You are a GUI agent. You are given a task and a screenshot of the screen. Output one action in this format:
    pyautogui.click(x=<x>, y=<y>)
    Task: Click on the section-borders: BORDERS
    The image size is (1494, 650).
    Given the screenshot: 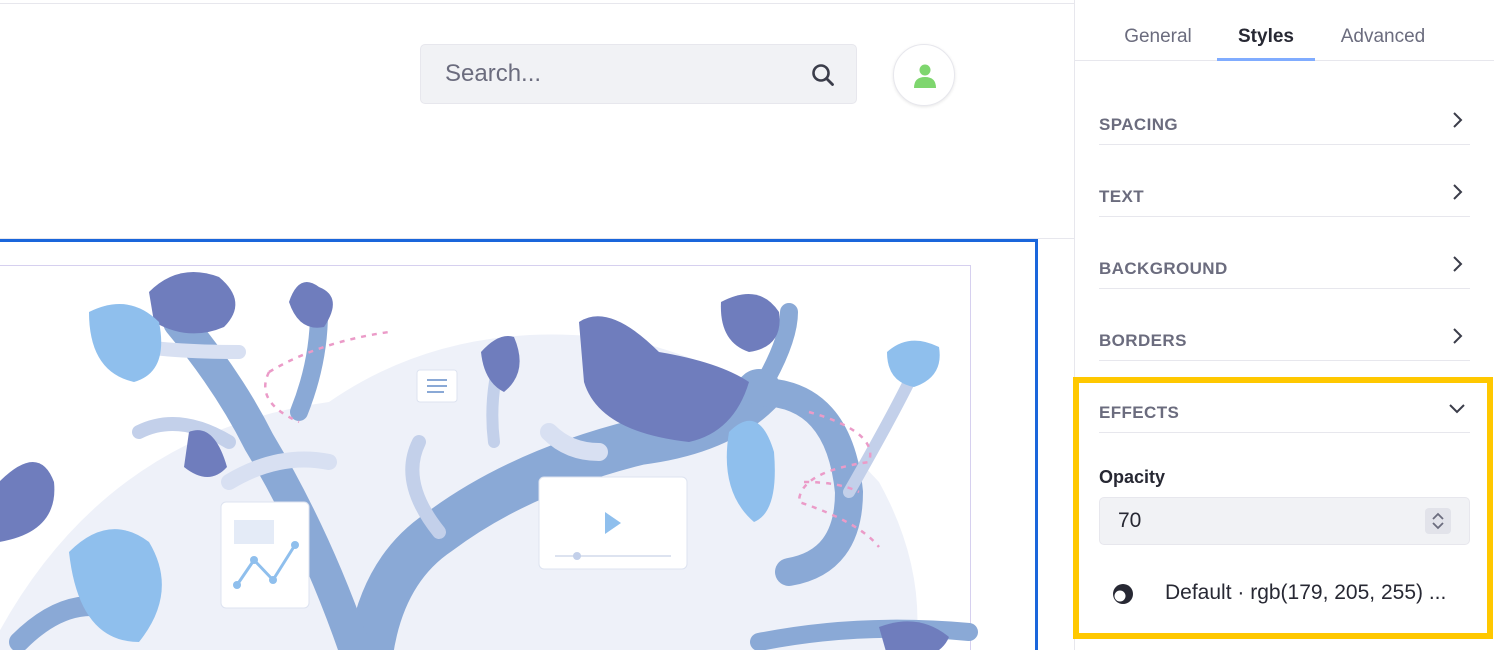 What is the action you would take?
    pyautogui.click(x=1284, y=338)
    